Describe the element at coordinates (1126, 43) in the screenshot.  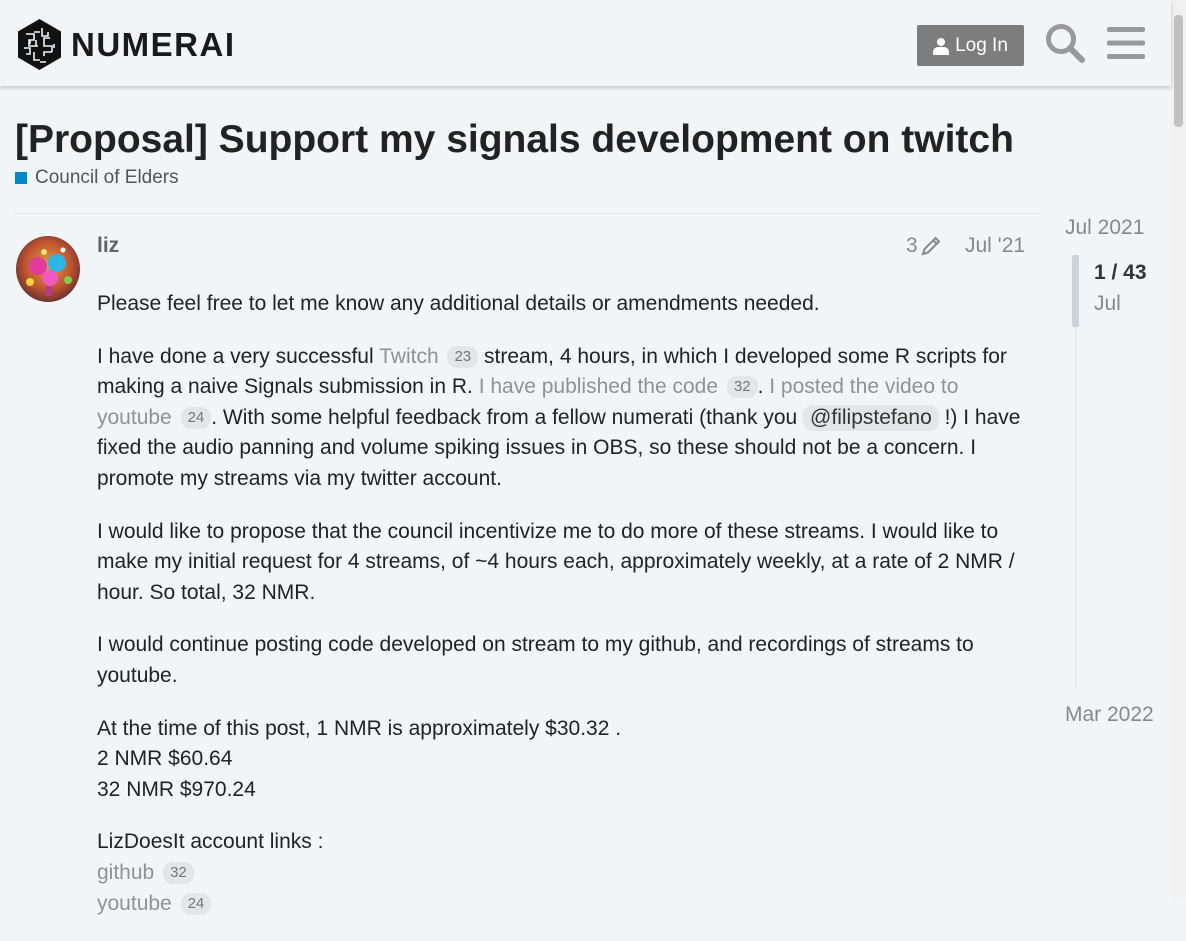
I see `hamburger-menu-icon` at that location.